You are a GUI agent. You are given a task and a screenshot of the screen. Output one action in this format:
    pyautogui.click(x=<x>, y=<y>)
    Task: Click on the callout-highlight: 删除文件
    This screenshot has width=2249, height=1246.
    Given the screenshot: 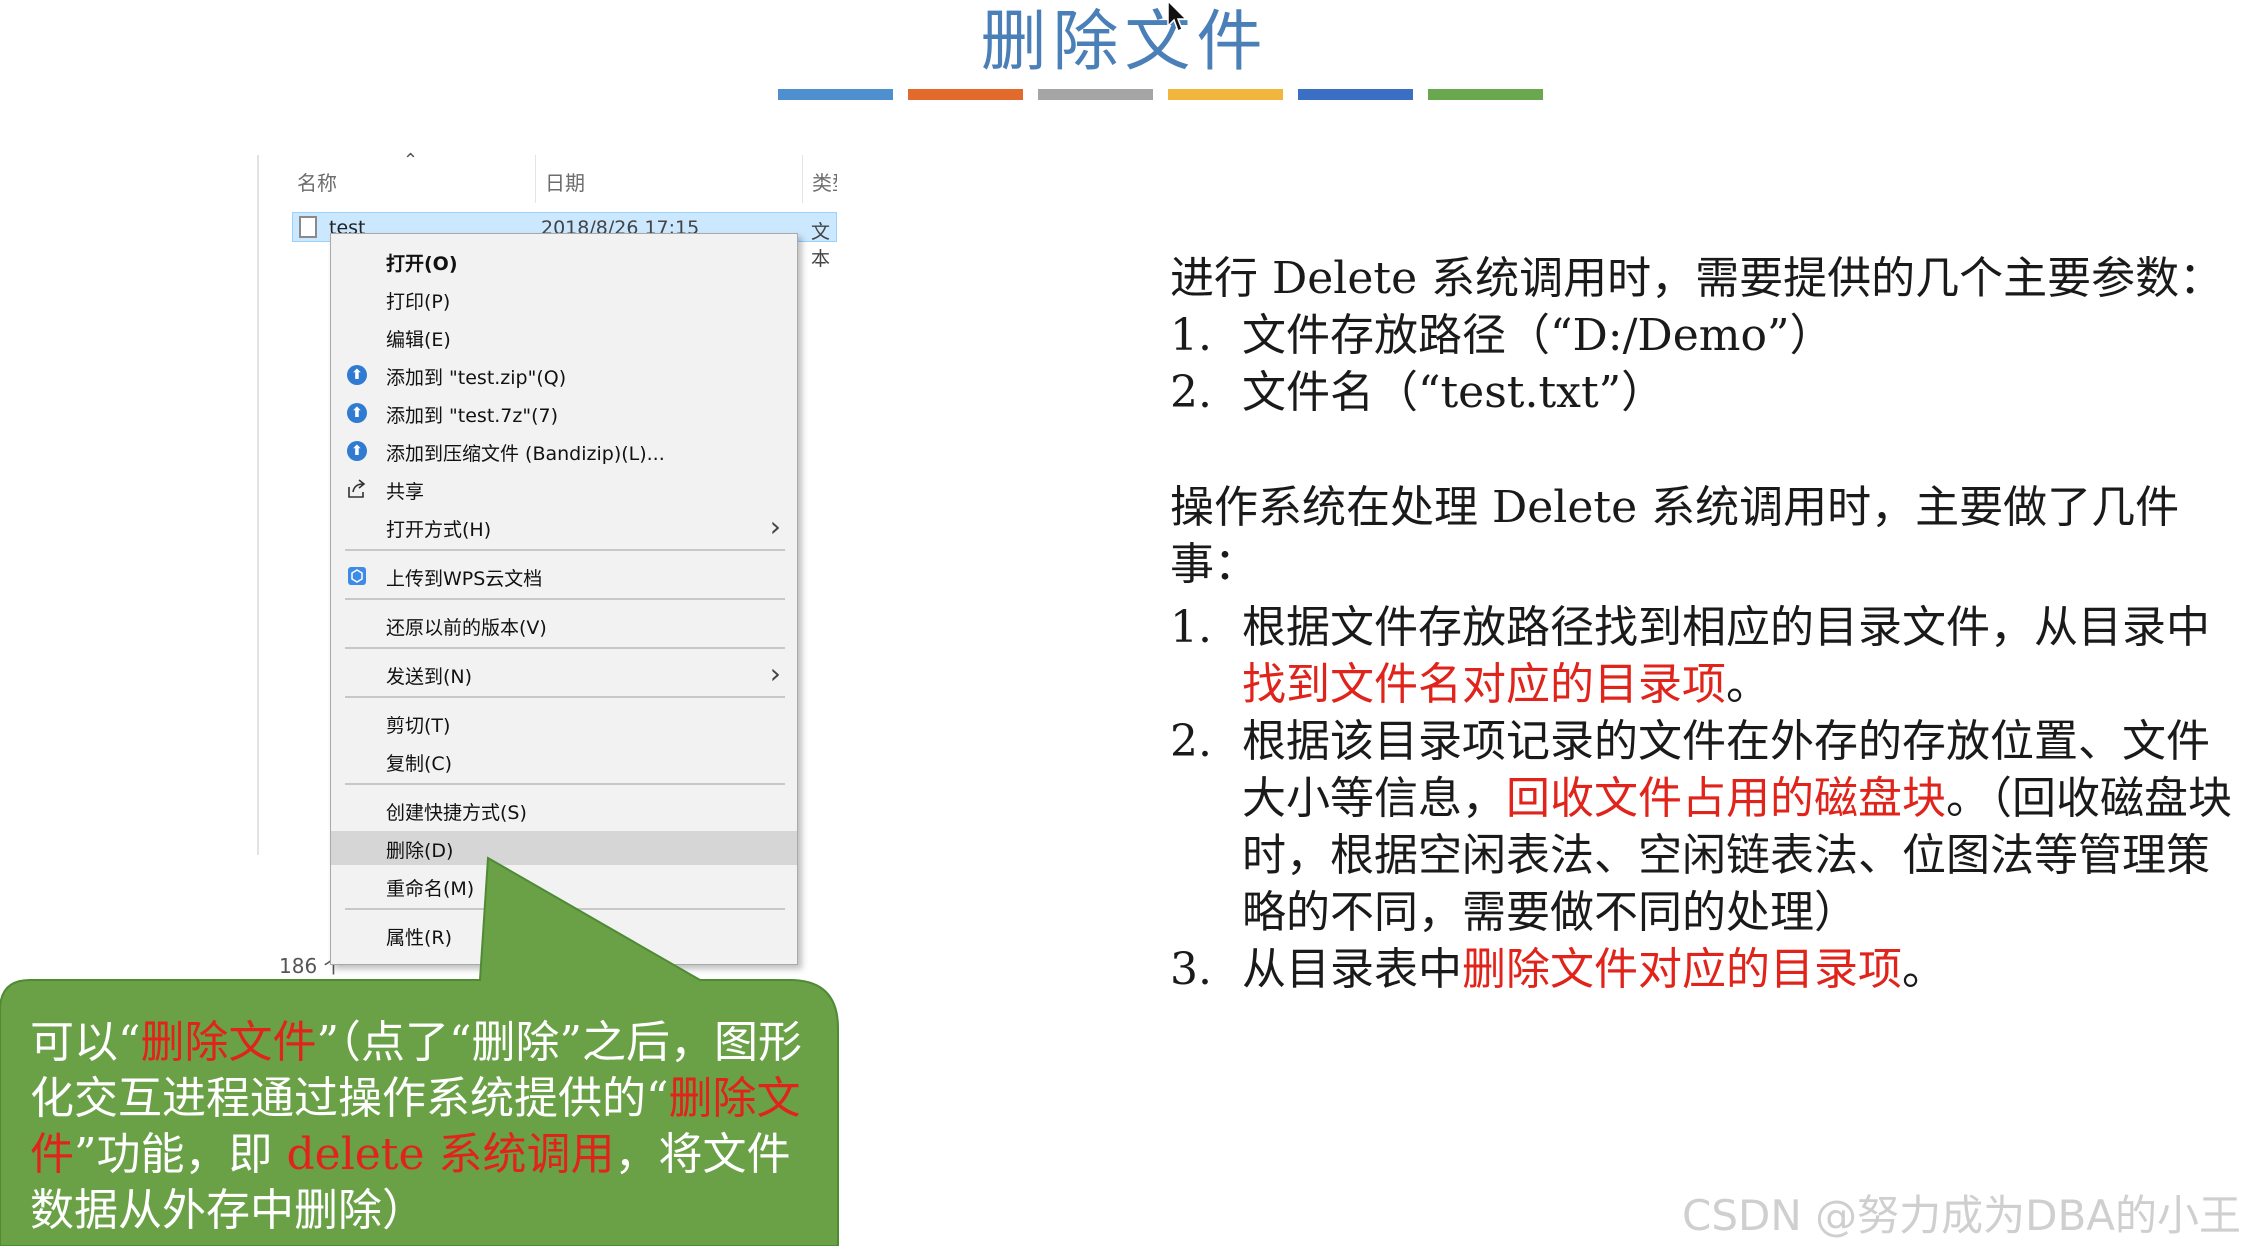 What is the action you would take?
    pyautogui.click(x=228, y=1042)
    